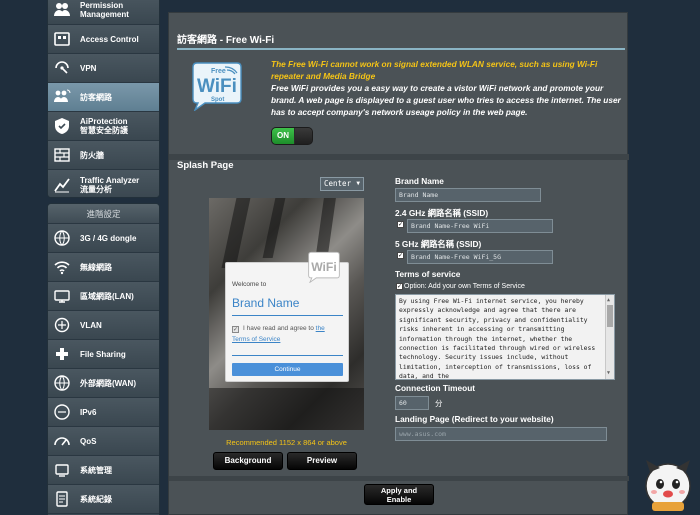 Image resolution: width=700 pixels, height=515 pixels. I want to click on sidebar-advanced-group: 進階設定 3G / 4G dongle 無線網路 區域網路(LAN) VLAN, so click(103, 359).